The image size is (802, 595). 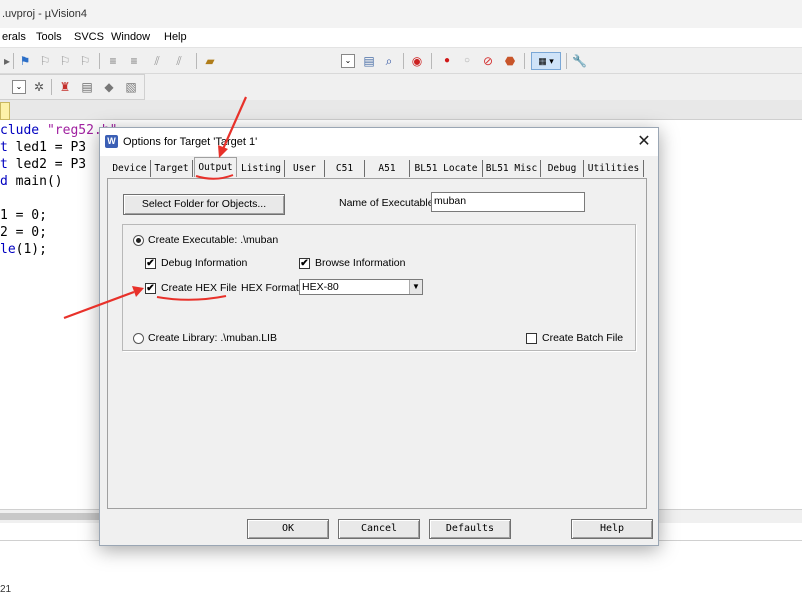 What do you see at coordinates (388, 203) in the screenshot?
I see `name-of-executable-label: Name of Executable:` at bounding box center [388, 203].